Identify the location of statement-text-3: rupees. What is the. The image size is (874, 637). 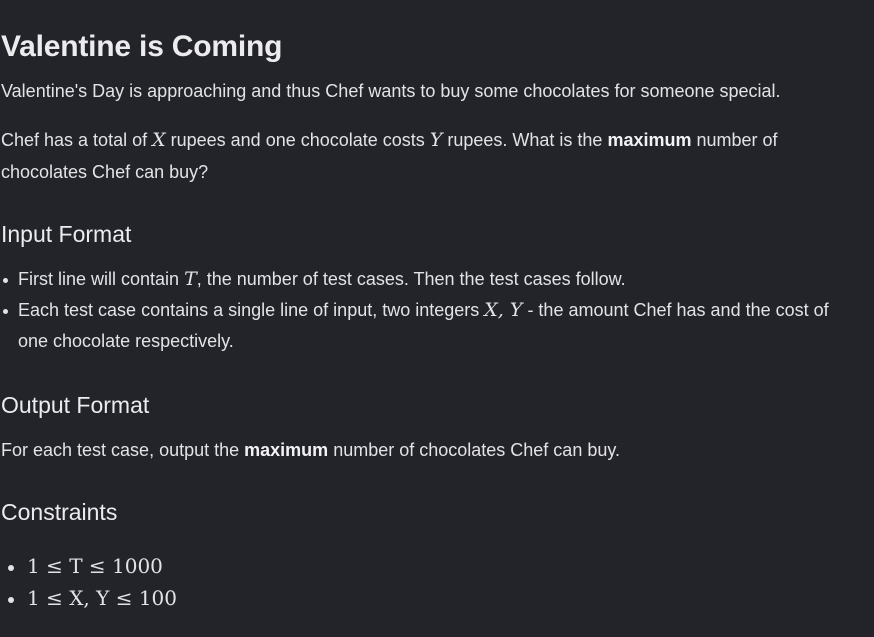
(525, 140).